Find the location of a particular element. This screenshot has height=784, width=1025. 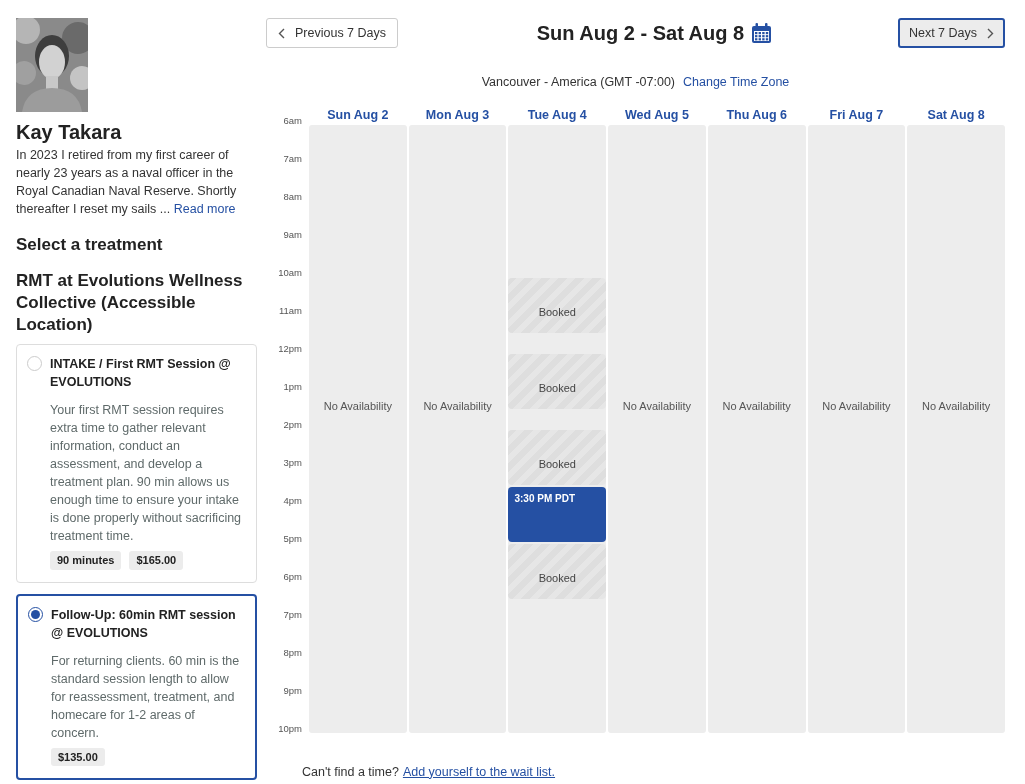

previous-week-button: Previous 7 Days is located at coordinates (332, 33).